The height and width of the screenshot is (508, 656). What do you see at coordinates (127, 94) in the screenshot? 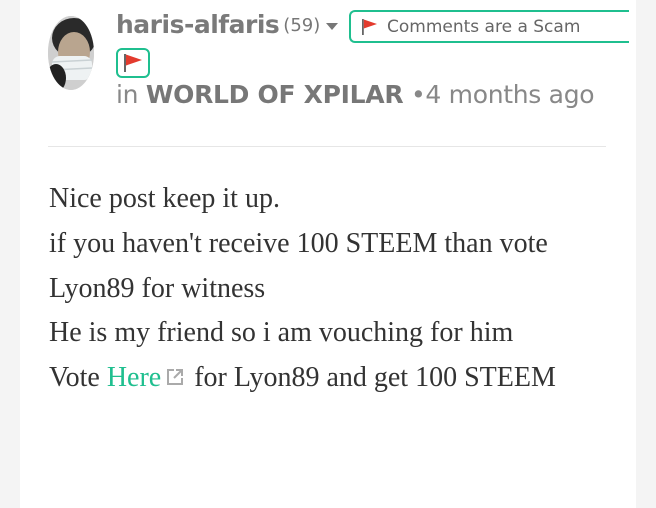
I see `meta-prefix: in` at bounding box center [127, 94].